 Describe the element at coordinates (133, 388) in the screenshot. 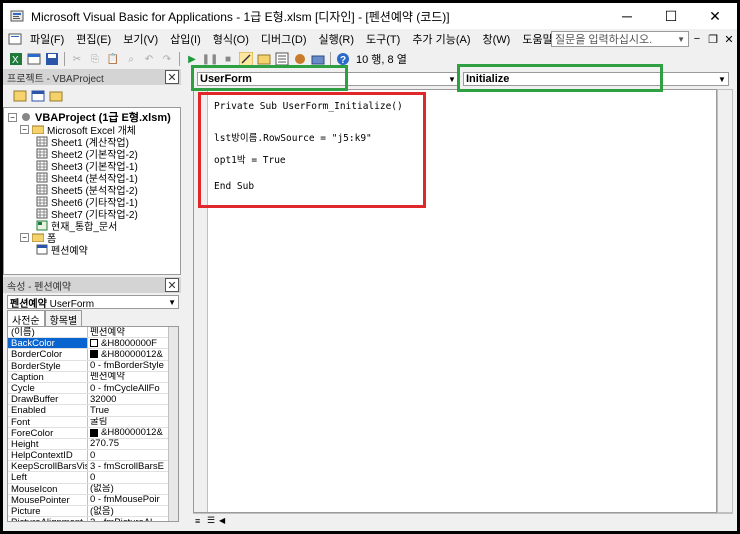

I see `property-value: 0 - fmCycleAllFo` at that location.